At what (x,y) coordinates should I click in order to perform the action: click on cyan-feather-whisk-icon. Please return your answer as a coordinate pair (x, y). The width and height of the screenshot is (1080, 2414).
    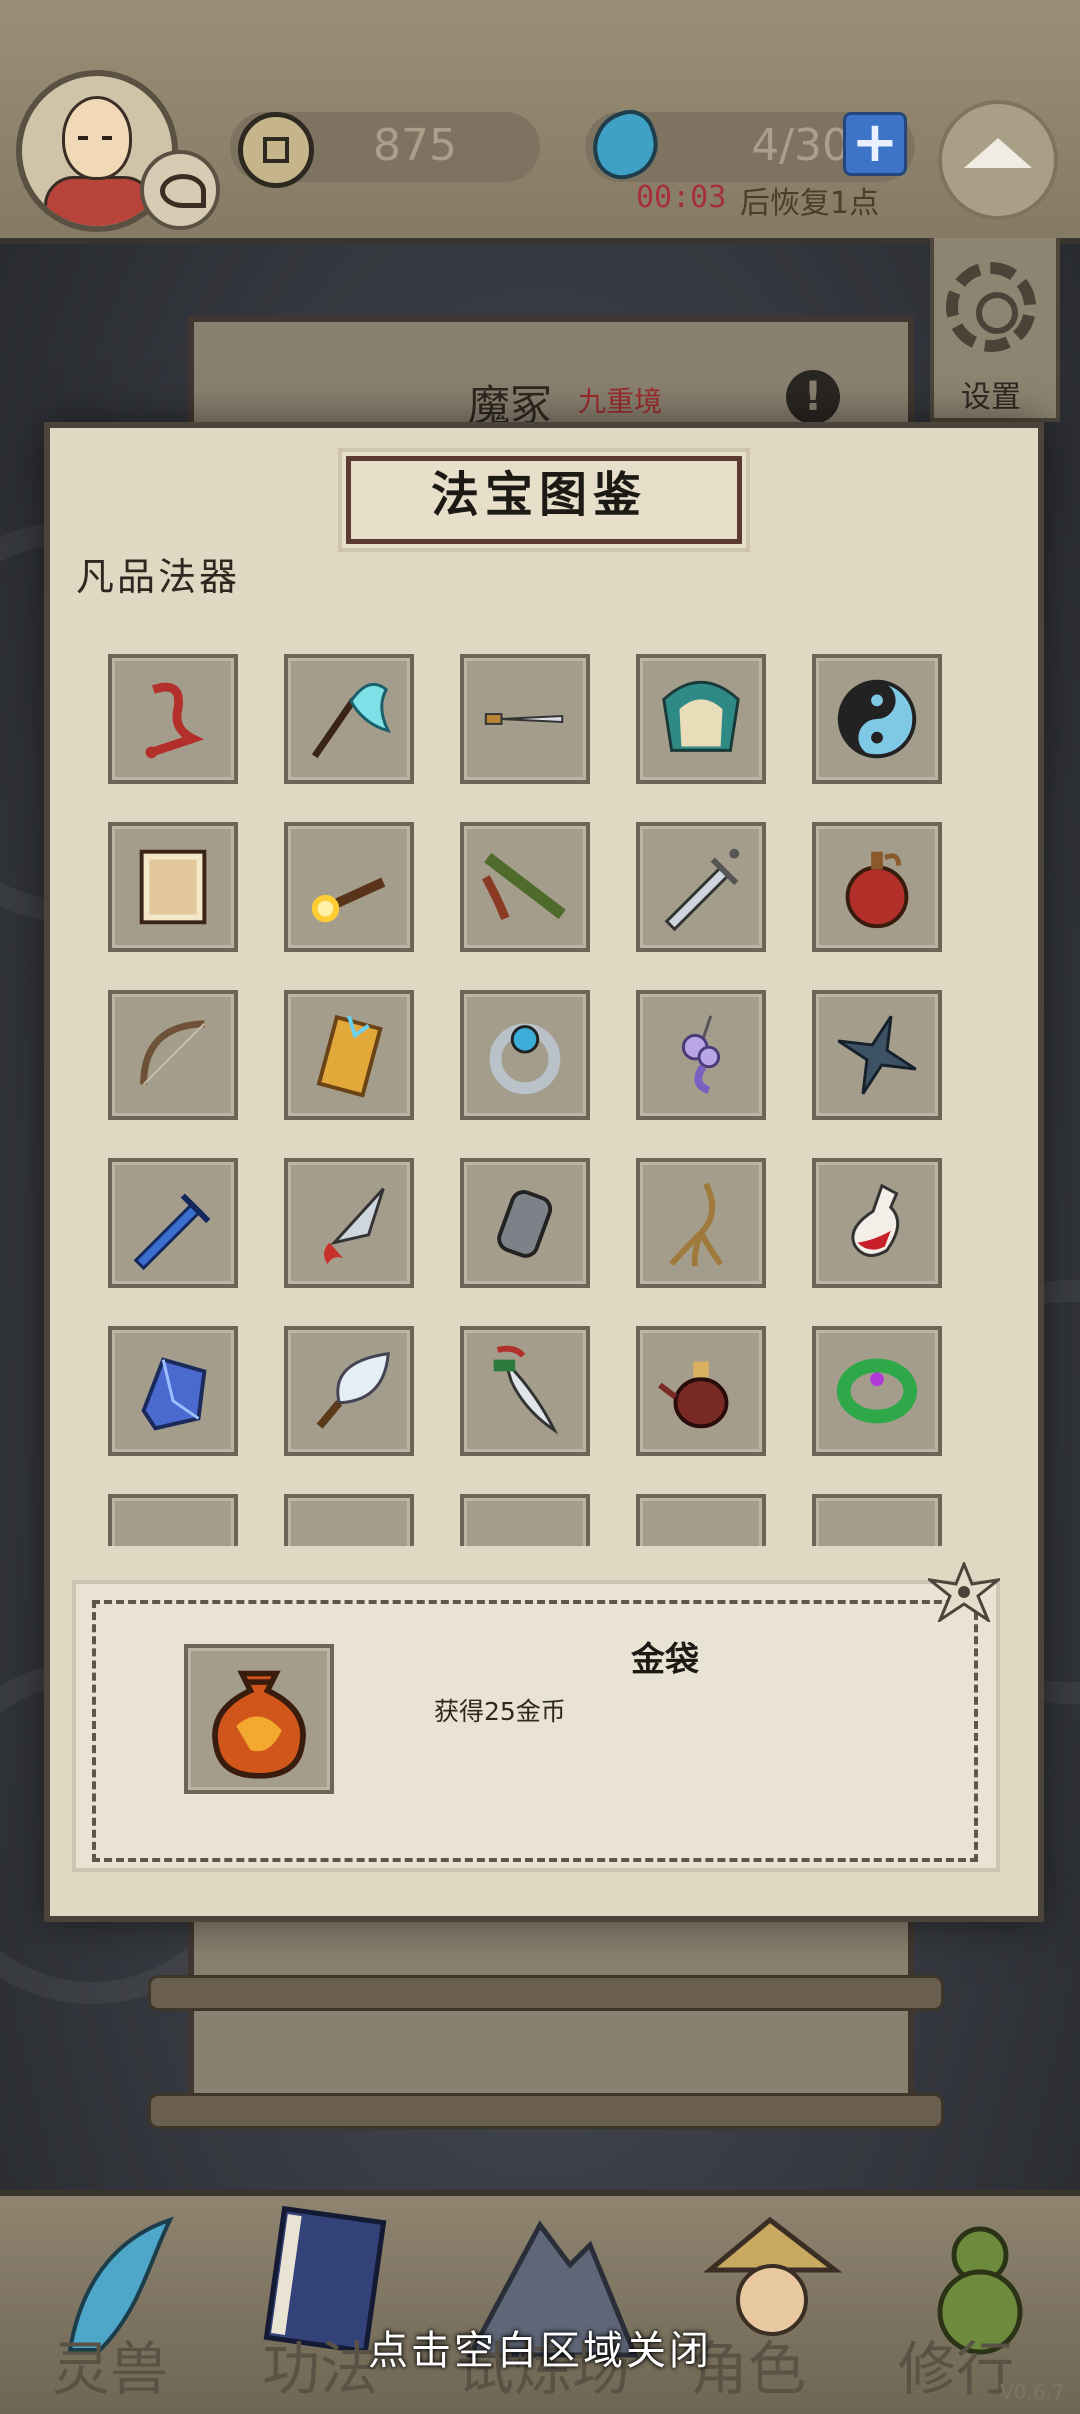
    Looking at the image, I should click on (349, 719).